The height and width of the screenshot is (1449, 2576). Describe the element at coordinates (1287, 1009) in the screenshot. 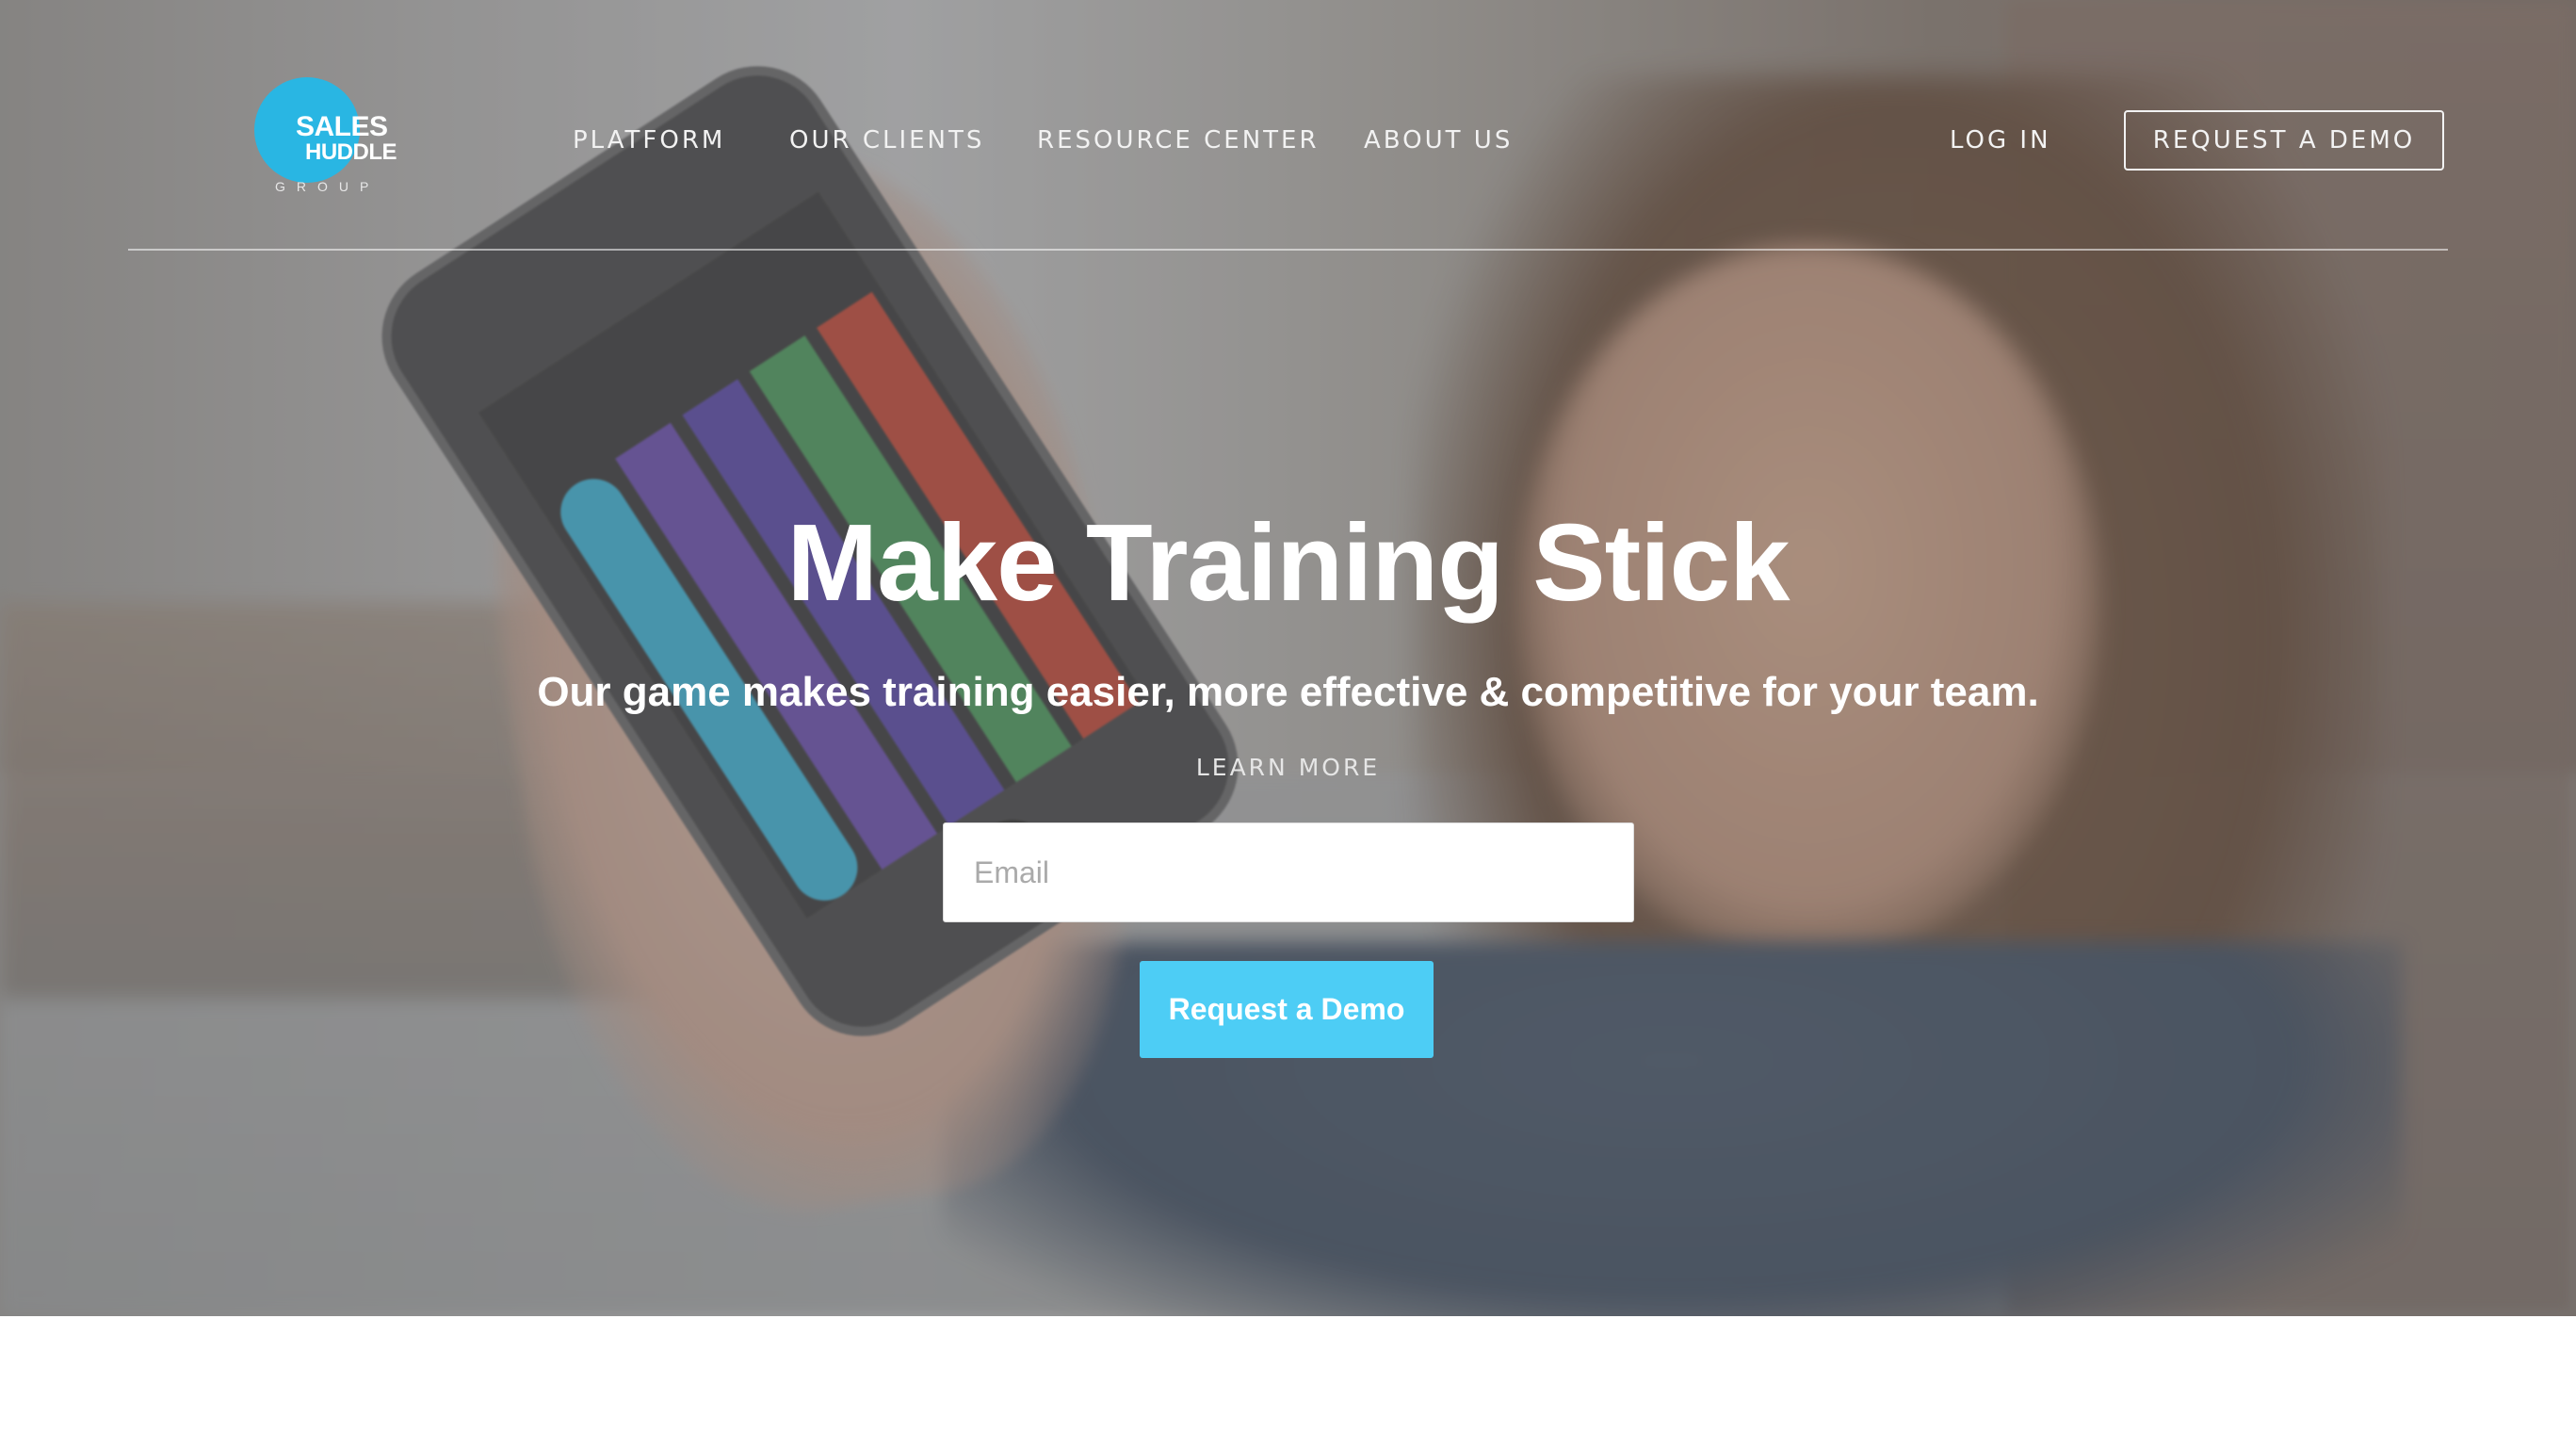

I see `request-demo-button: Request a Demo` at that location.